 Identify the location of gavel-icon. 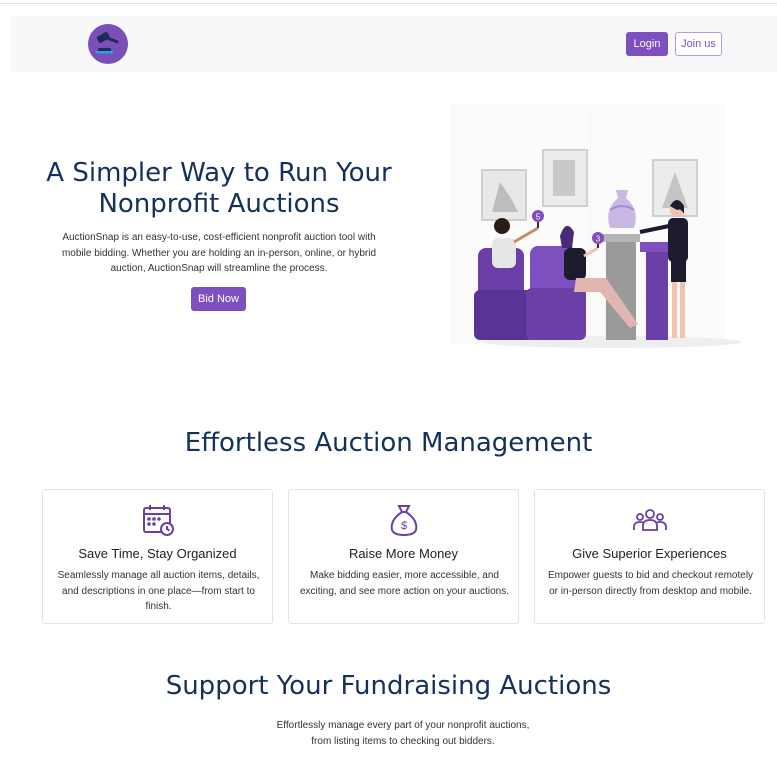
(107, 42).